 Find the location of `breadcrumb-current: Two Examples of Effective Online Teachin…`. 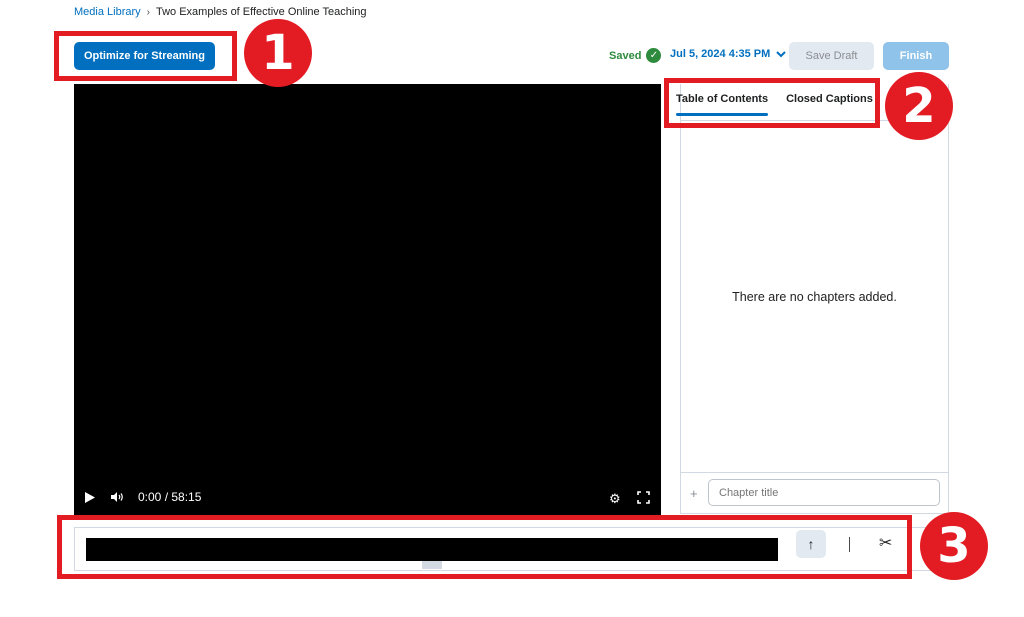

breadcrumb-current: Two Examples of Effective Online Teachin… is located at coordinates (261, 12).